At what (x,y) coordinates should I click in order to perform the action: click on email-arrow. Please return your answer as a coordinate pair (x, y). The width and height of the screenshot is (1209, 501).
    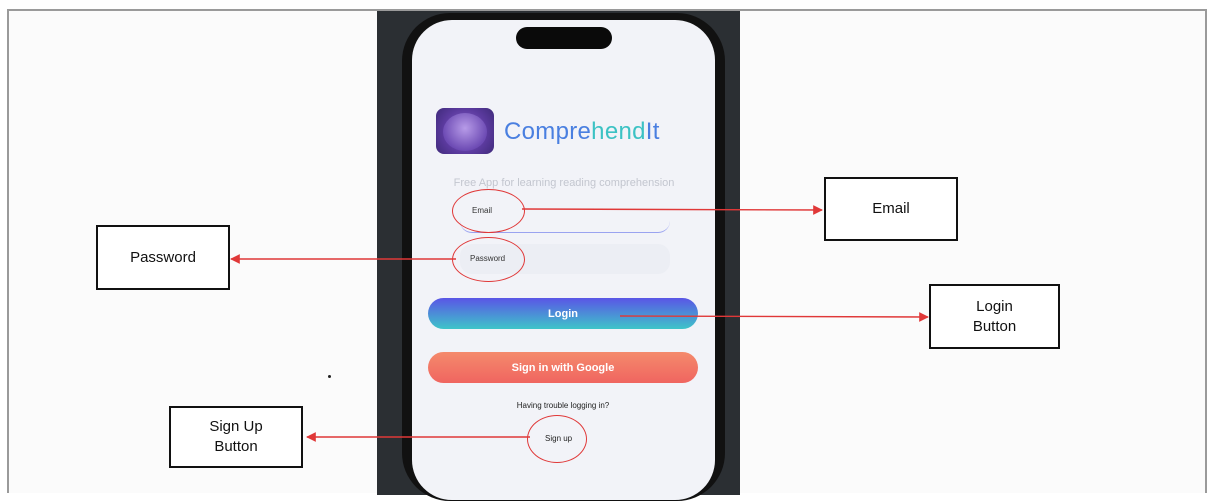
    Looking at the image, I should click on (672, 210).